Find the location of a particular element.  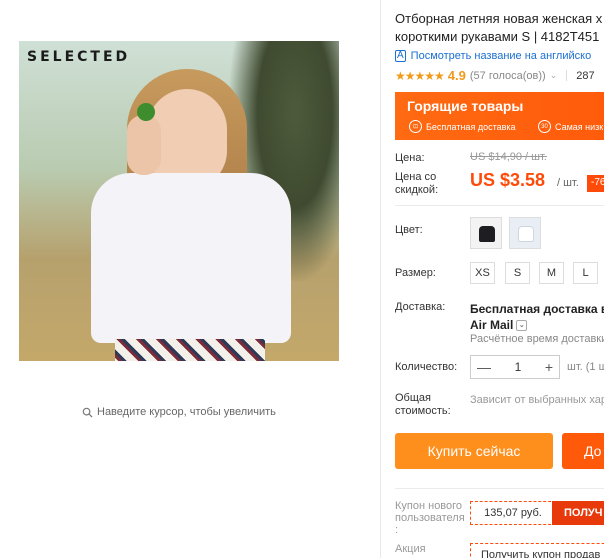

buy-now-button: Купить сейчас is located at coordinates (474, 451).